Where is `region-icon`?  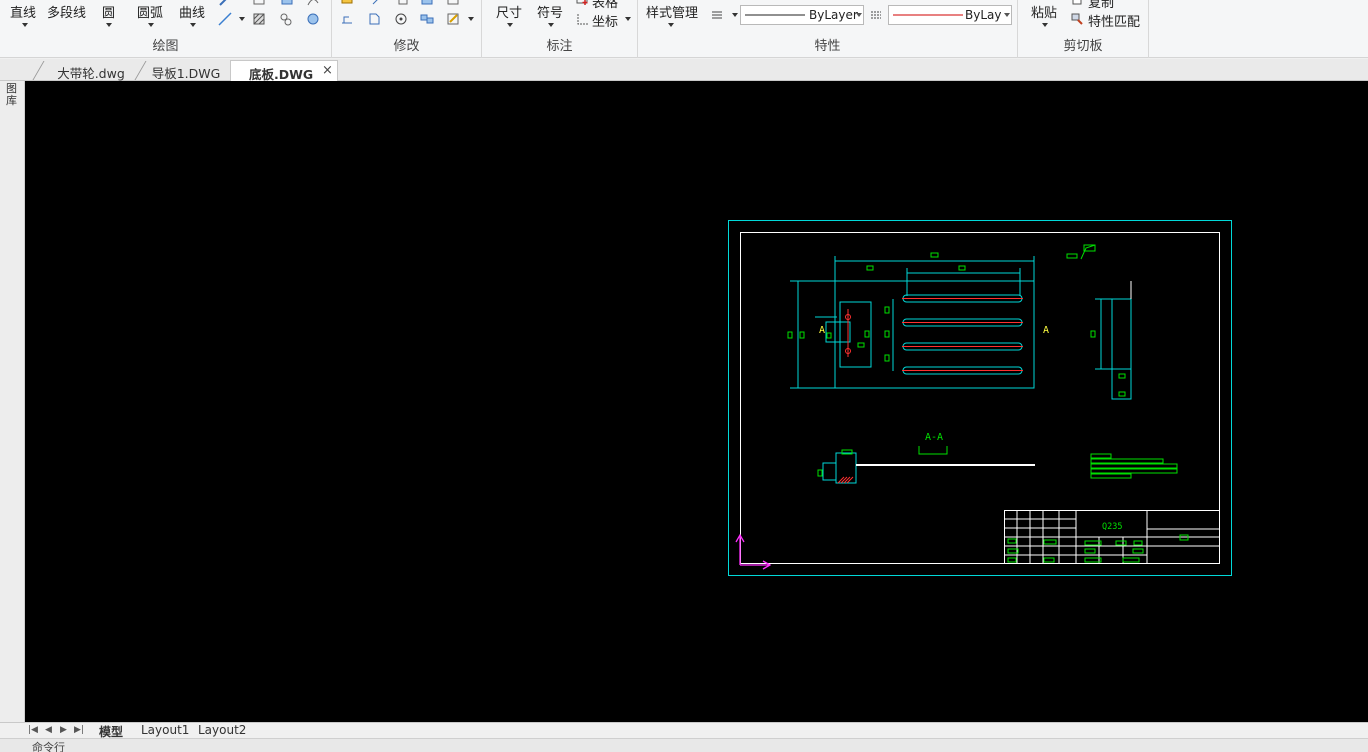 region-icon is located at coordinates (313, 19).